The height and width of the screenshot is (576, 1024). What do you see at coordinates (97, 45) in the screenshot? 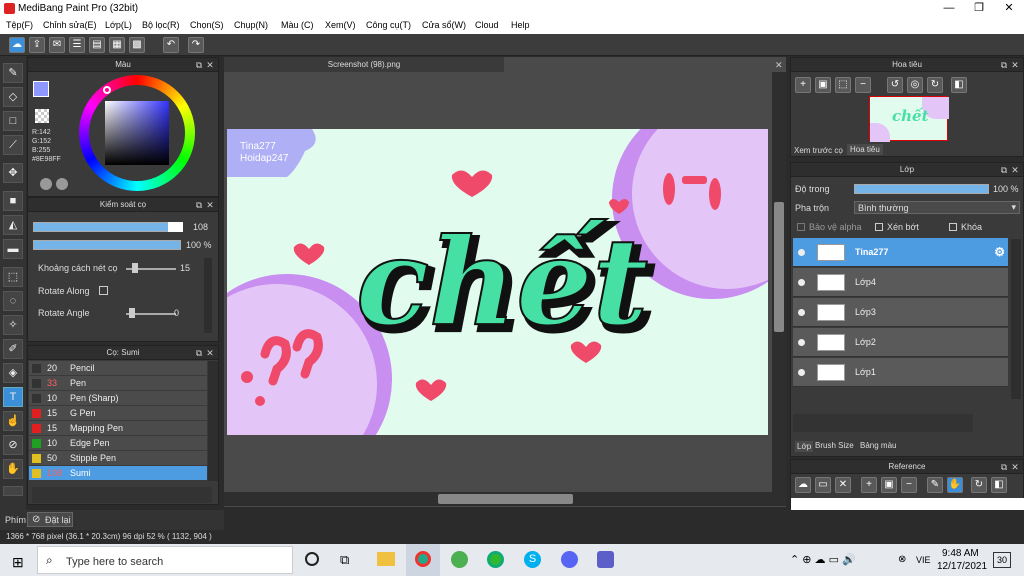
I see `document-icon: ▤` at bounding box center [97, 45].